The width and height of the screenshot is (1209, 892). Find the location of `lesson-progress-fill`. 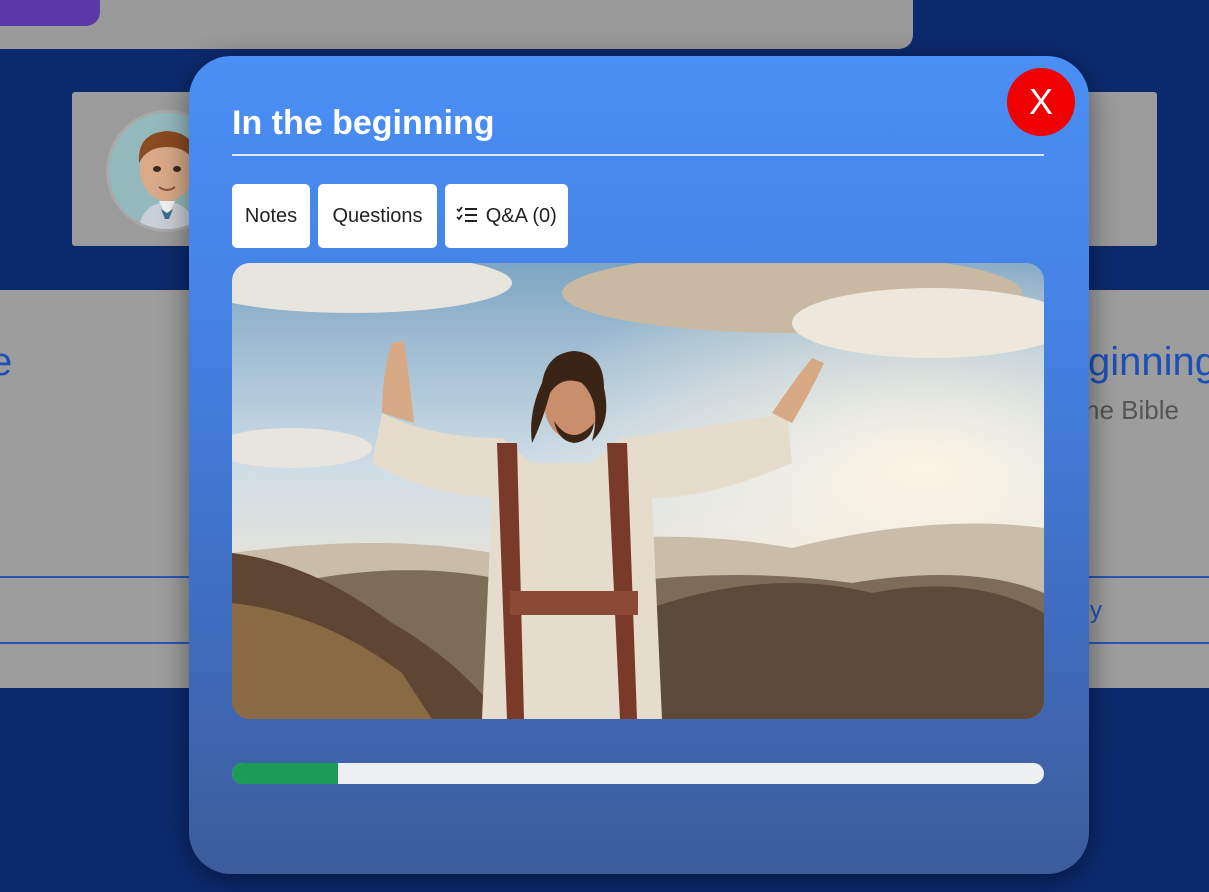

lesson-progress-fill is located at coordinates (285, 773).